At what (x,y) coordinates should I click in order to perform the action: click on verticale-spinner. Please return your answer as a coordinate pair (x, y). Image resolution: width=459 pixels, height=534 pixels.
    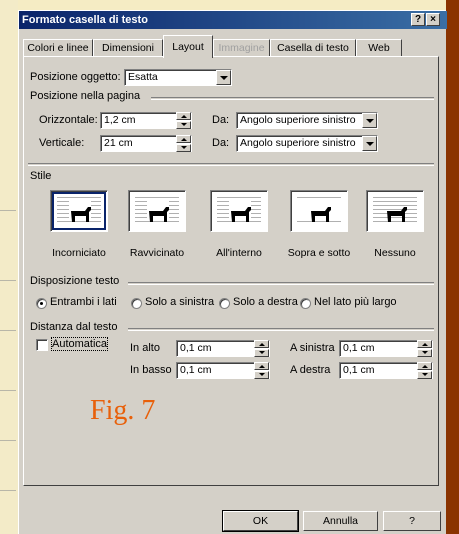
    Looking at the image, I should click on (183, 143).